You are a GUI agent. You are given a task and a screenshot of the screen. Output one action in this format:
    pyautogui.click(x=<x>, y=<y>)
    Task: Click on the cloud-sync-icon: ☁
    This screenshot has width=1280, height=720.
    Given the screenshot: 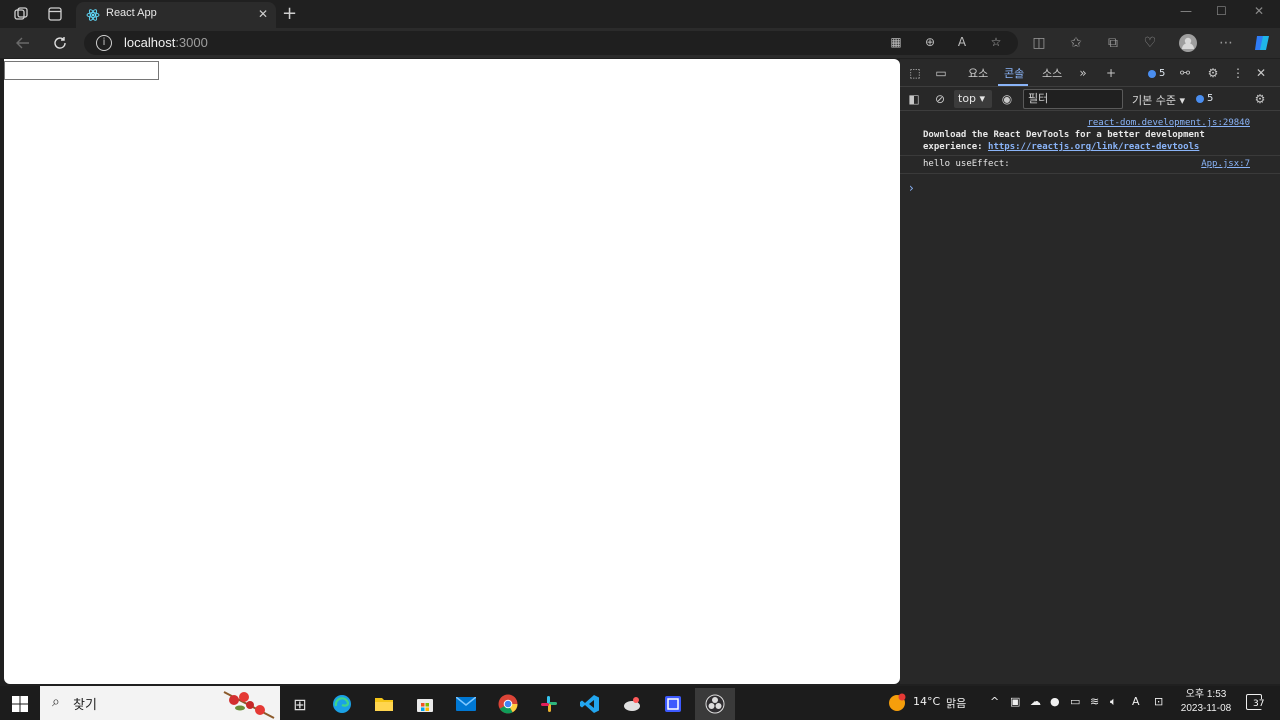 What is the action you would take?
    pyautogui.click(x=1035, y=701)
    